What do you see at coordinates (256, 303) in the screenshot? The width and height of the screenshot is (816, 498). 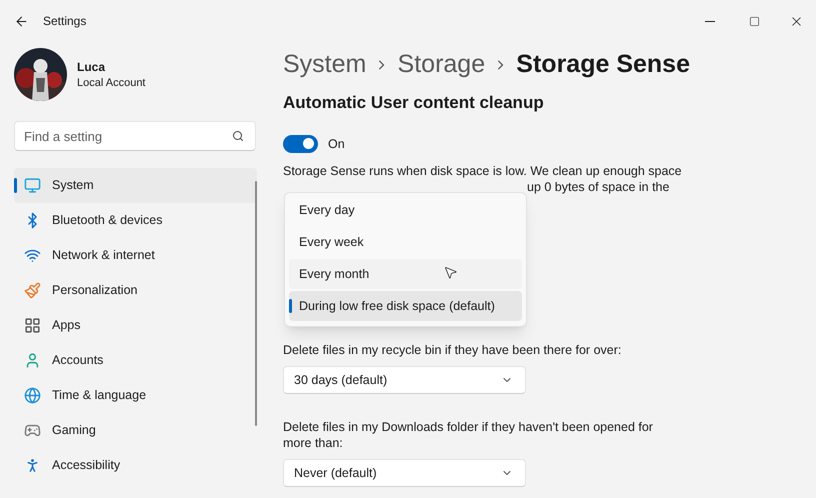 I see `scrollbar` at bounding box center [256, 303].